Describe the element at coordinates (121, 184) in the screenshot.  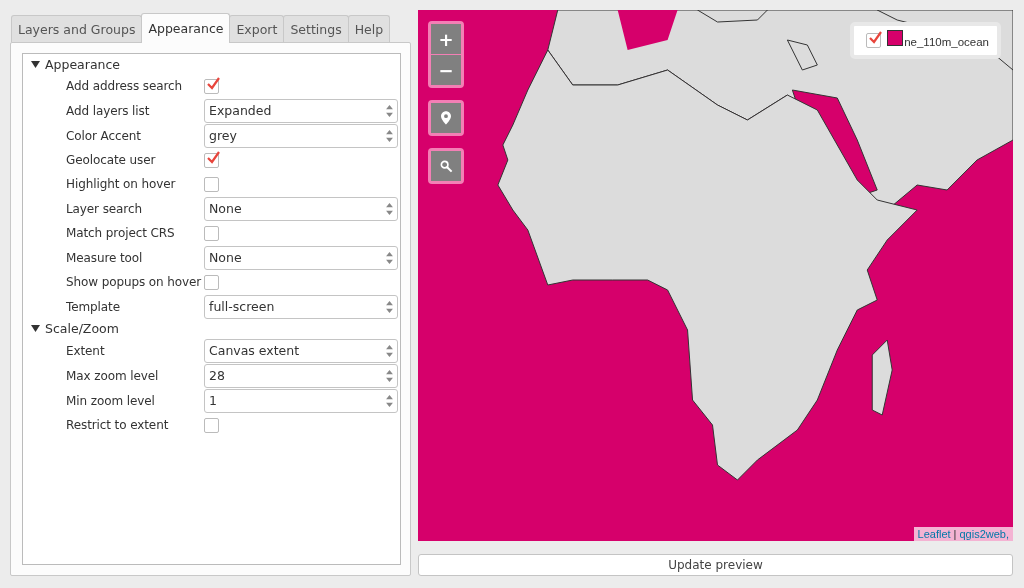
I see `setting-label: Highlight on hover` at that location.